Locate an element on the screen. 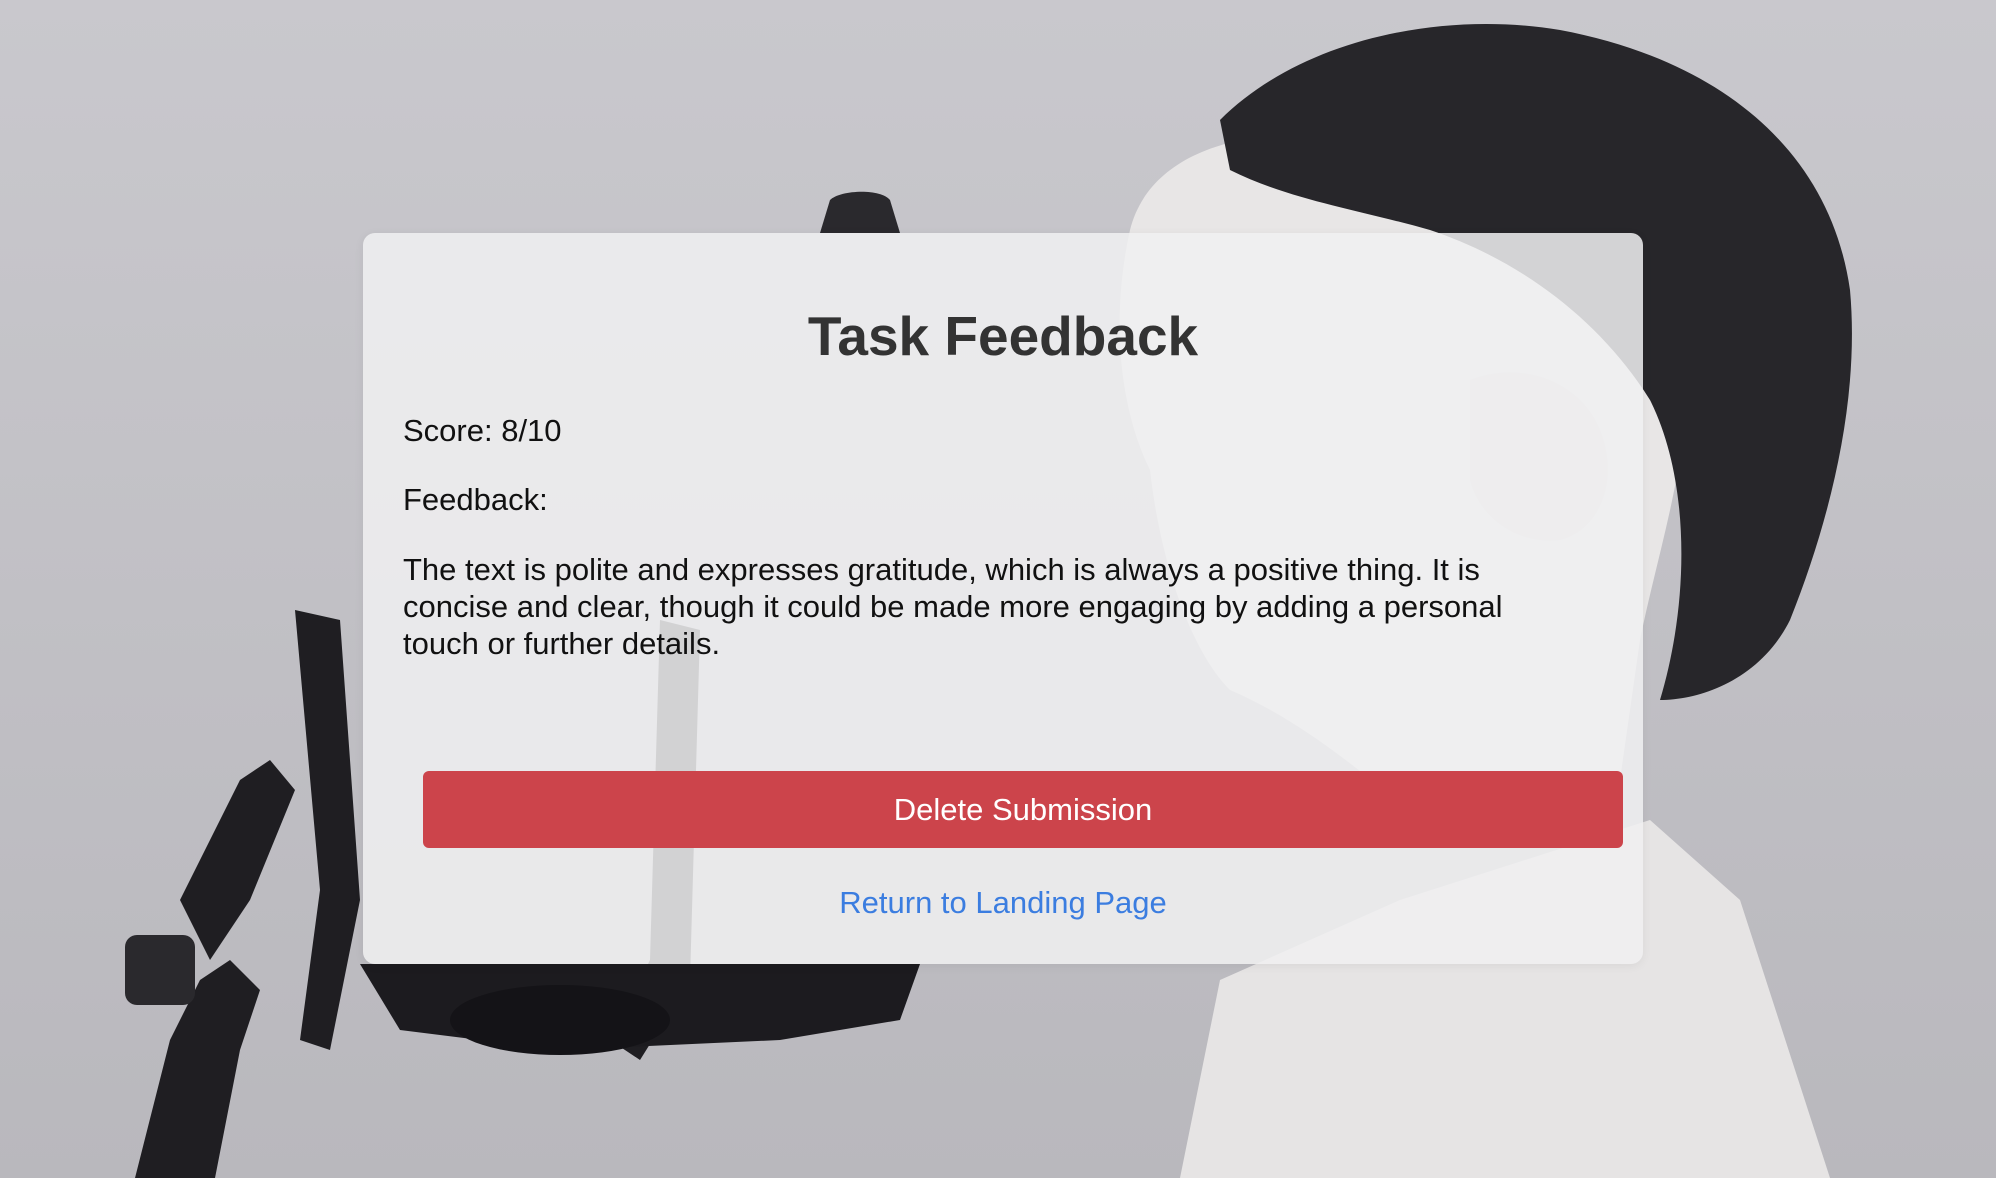 The height and width of the screenshot is (1178, 1996). delete-submission-button: Delete Submission is located at coordinates (1023, 809).